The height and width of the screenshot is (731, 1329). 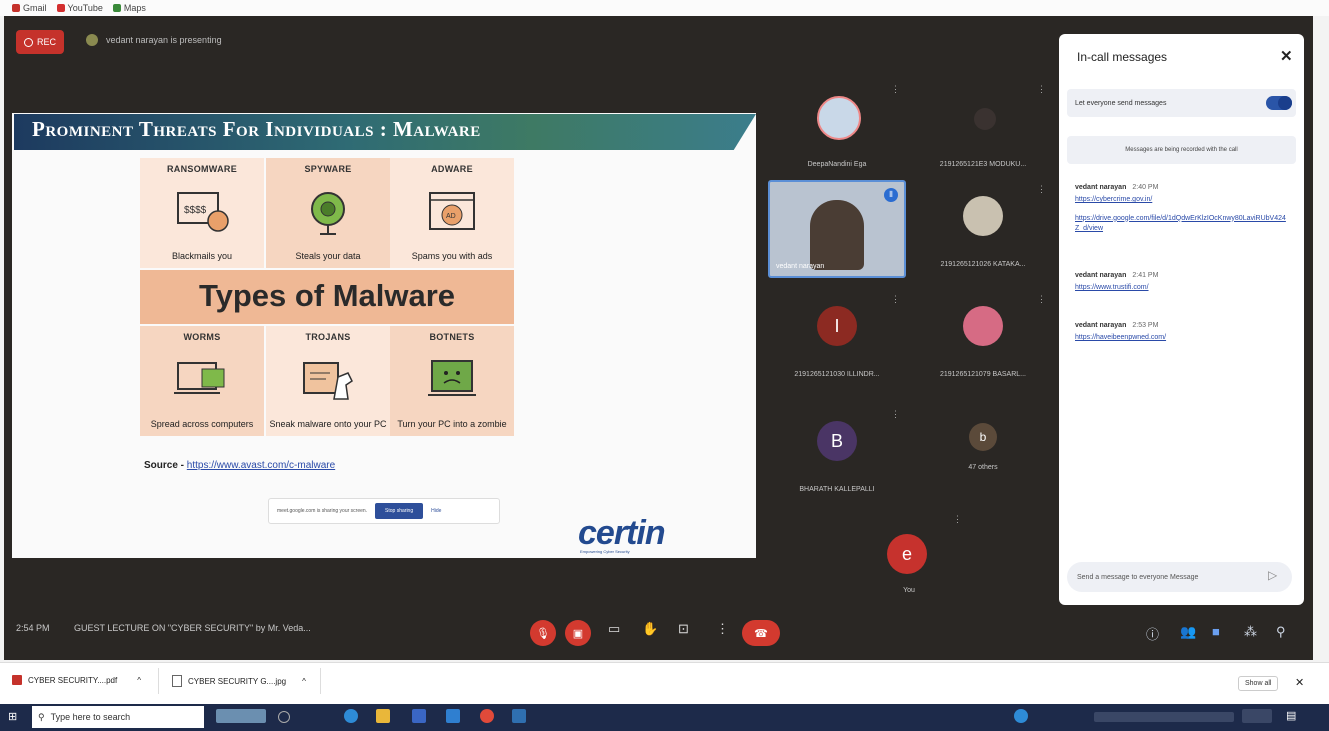 I want to click on bookmarks-bar: Gmail YouTube Maps, so click(x=664, y=8).